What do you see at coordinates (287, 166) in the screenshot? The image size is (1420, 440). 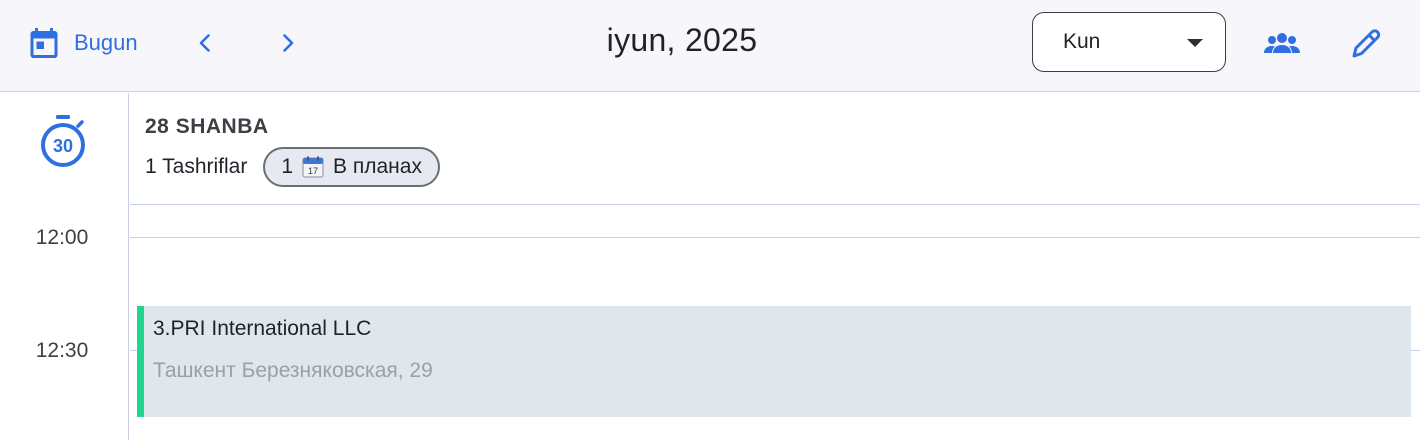 I see `planned-count: 1` at bounding box center [287, 166].